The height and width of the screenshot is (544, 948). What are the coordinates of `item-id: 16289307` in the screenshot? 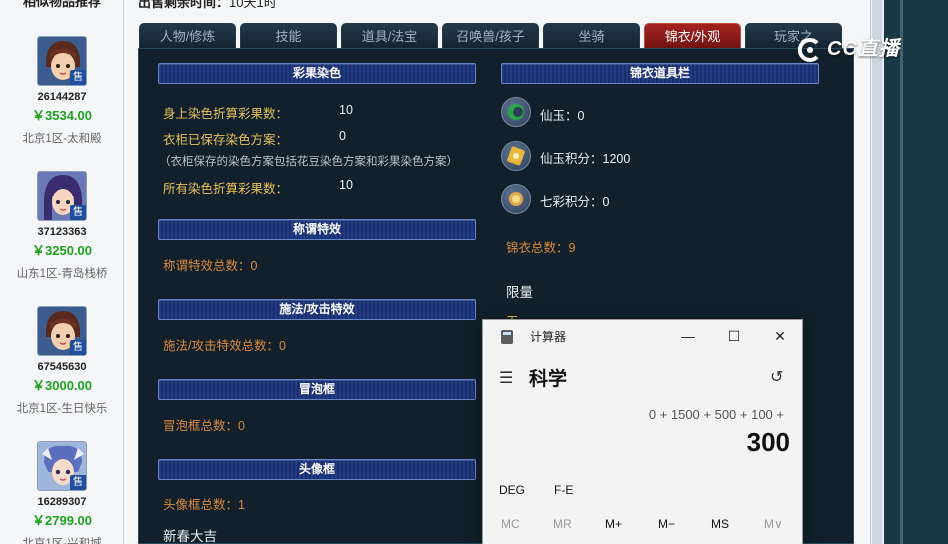 It's located at (61, 502).